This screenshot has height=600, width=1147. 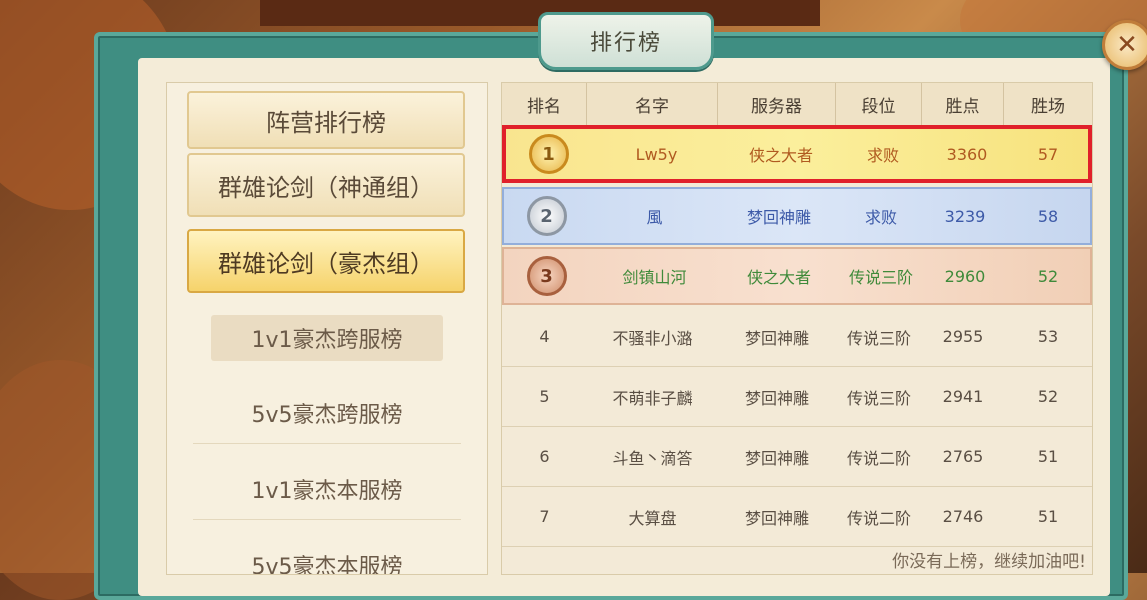 I want to click on header-rank: 排名, so click(x=544, y=104).